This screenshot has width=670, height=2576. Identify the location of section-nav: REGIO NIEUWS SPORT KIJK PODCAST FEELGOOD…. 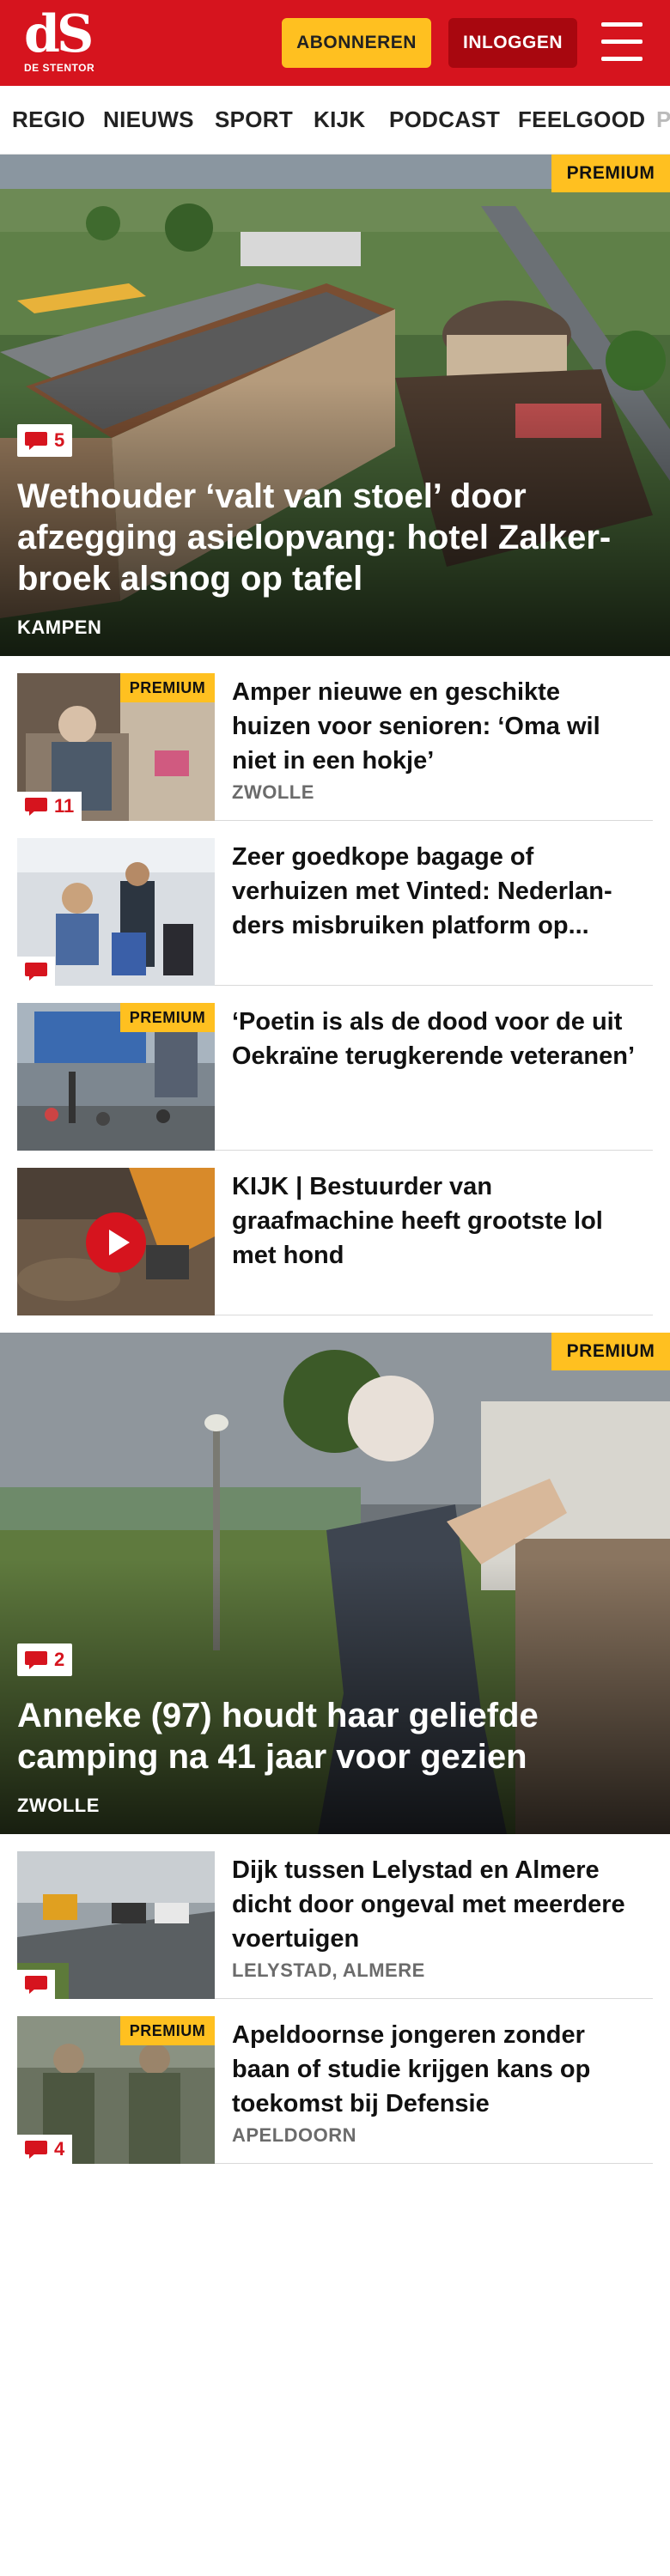
(335, 121).